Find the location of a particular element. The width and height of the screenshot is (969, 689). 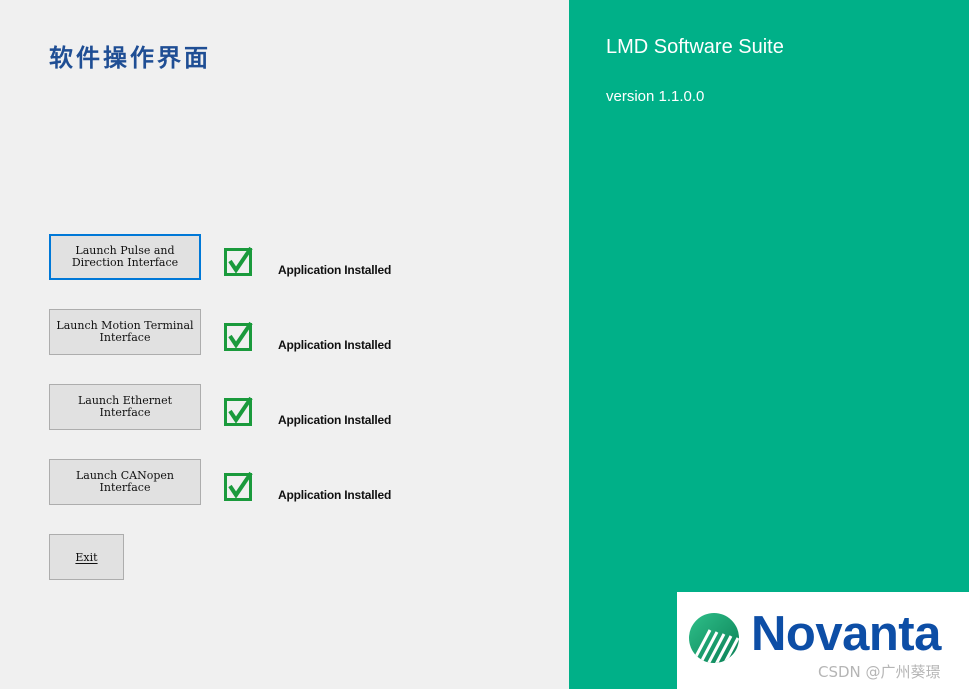

watermark: CSDN @广州葵璟 is located at coordinates (879, 672).